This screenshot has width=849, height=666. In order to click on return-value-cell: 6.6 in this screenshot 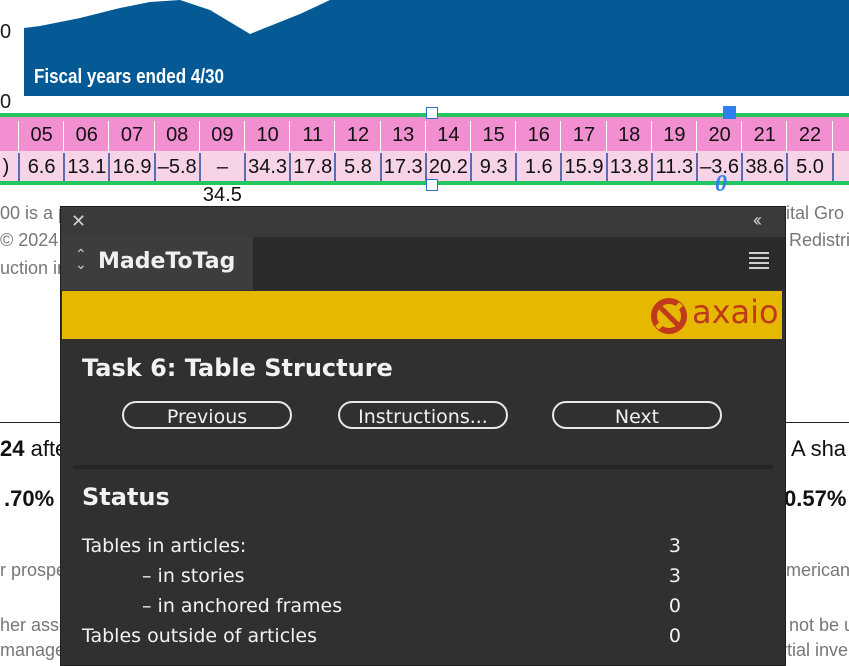, I will do `click(41, 167)`.